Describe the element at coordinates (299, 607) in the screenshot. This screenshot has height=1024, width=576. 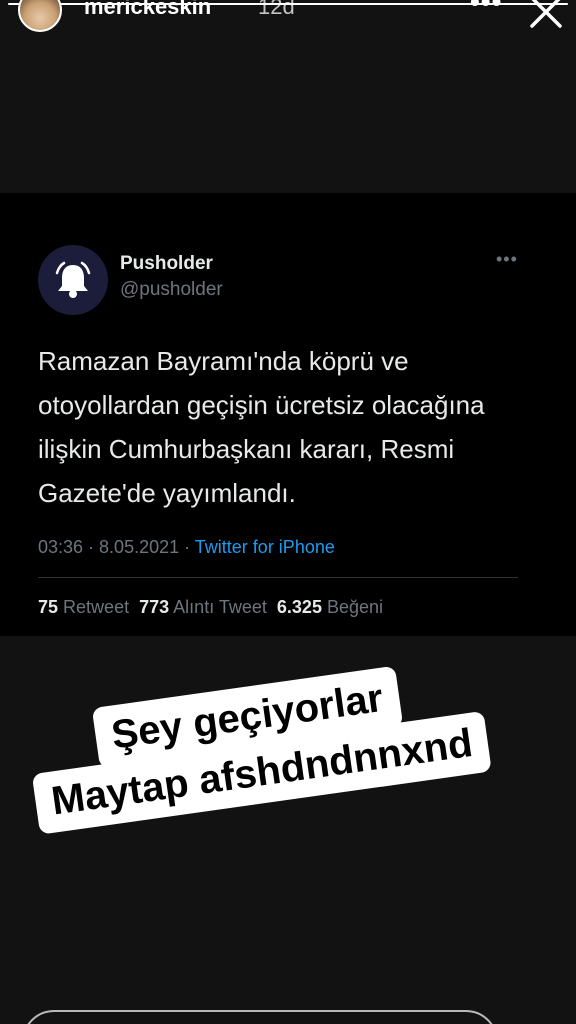
I see `like-count: 6.325` at that location.